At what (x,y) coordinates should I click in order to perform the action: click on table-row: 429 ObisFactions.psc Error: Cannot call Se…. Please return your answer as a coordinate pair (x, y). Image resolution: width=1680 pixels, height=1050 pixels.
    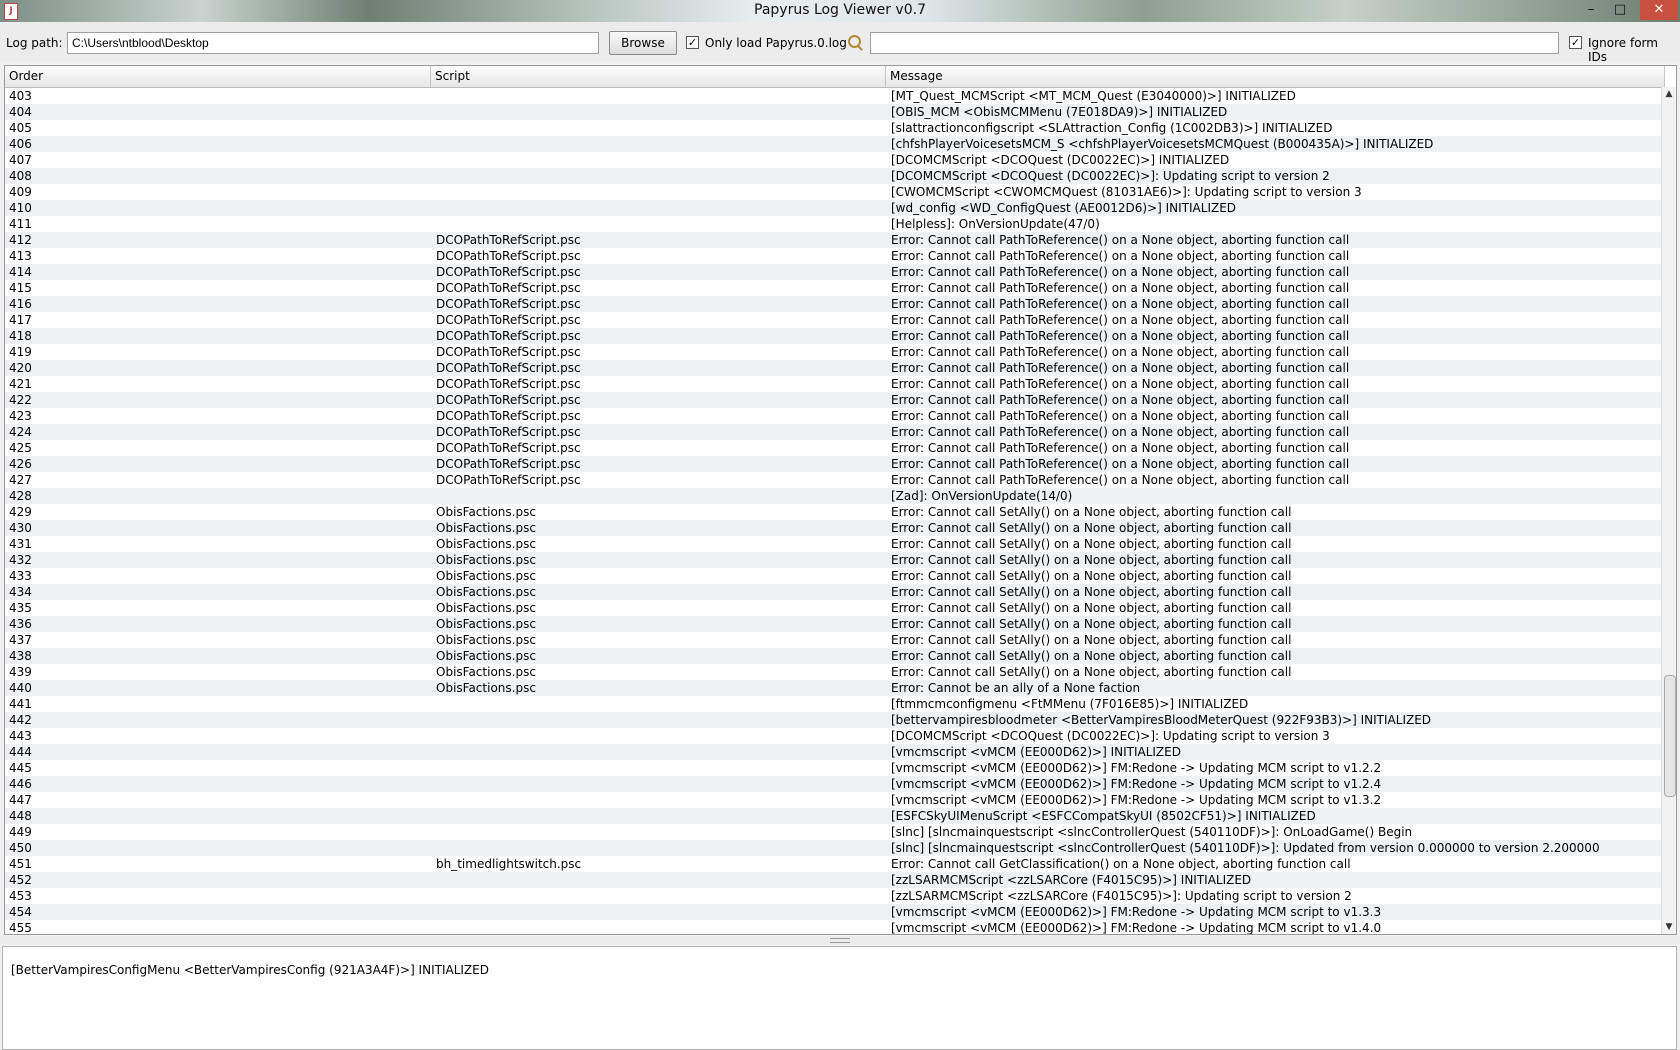
    Looking at the image, I should click on (835, 512).